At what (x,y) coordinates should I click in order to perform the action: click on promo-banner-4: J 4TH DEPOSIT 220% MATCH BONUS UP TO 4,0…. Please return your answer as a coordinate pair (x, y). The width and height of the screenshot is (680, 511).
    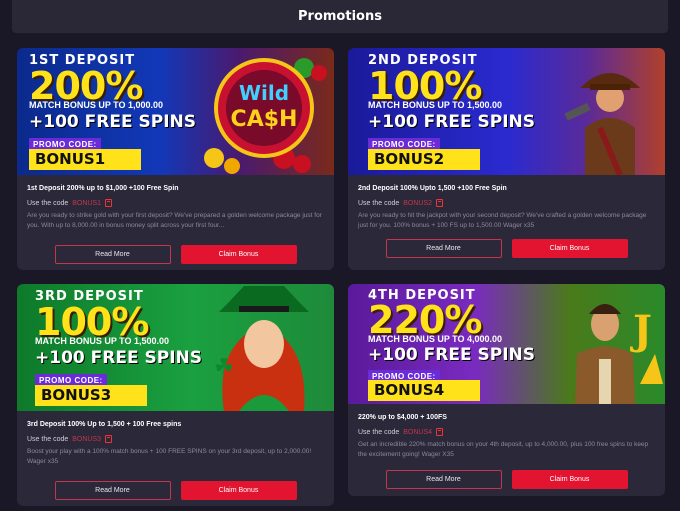
    Looking at the image, I should click on (506, 344).